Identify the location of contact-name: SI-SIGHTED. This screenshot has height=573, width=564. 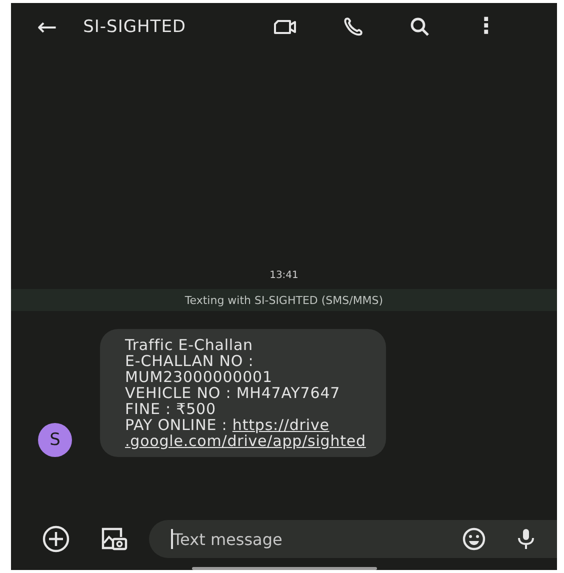
(135, 27).